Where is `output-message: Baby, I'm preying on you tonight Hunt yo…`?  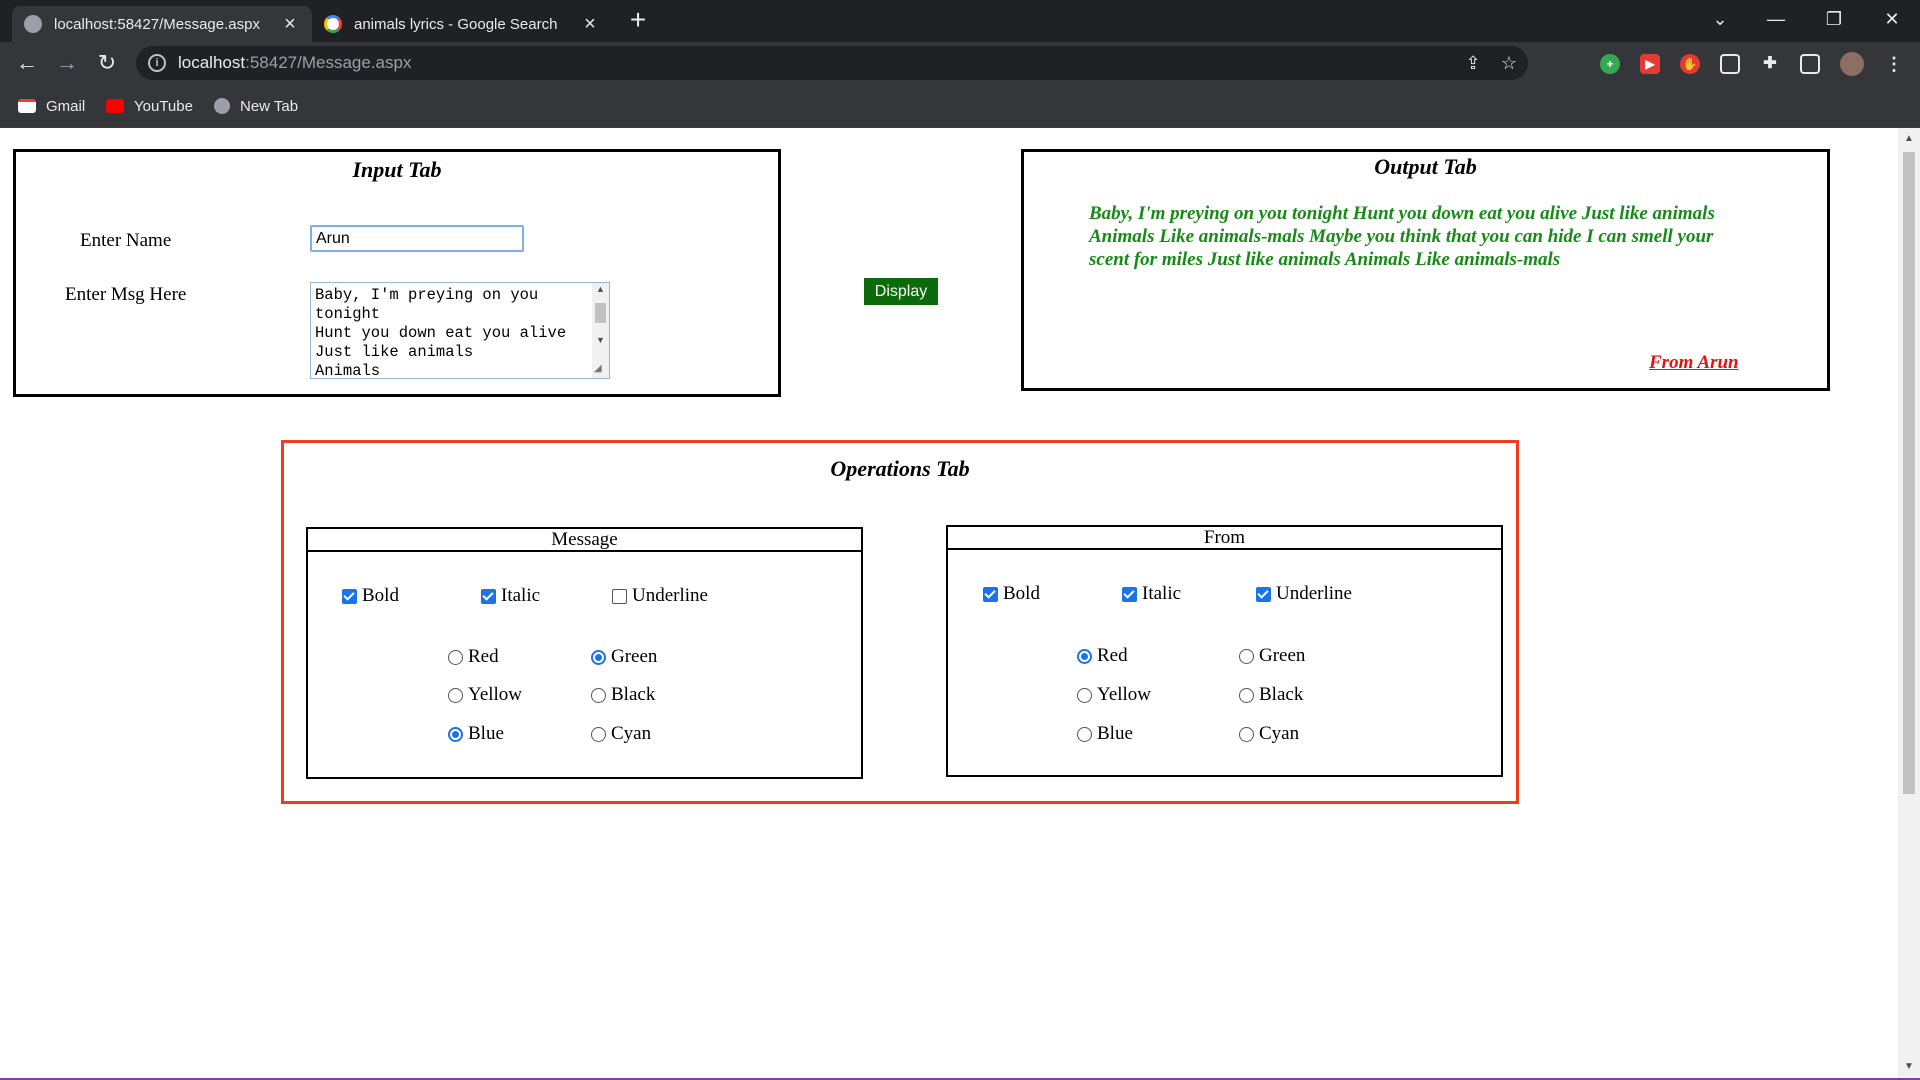
output-message: Baby, I'm preying on you tonight Hunt yo… is located at coordinates (1402, 236).